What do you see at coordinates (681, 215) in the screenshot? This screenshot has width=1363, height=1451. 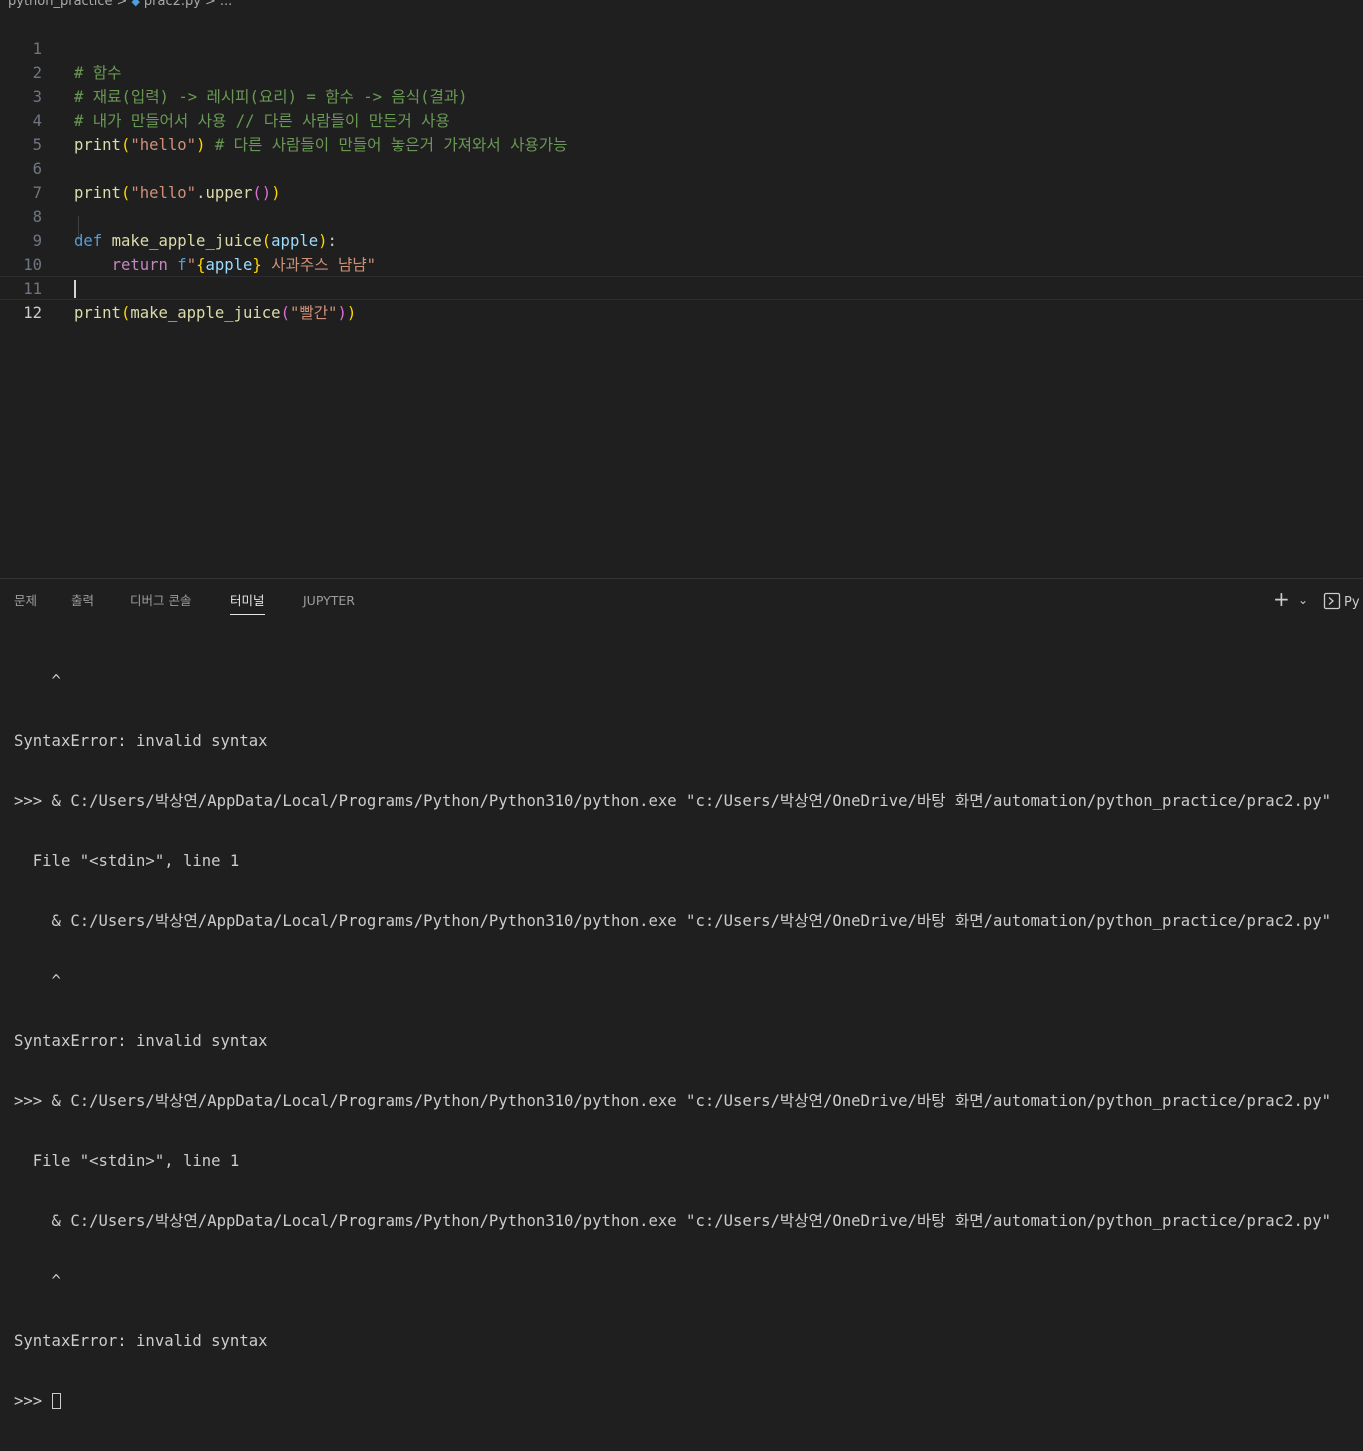 I see `code-line: 8 def make_apple_juice(apple):` at bounding box center [681, 215].